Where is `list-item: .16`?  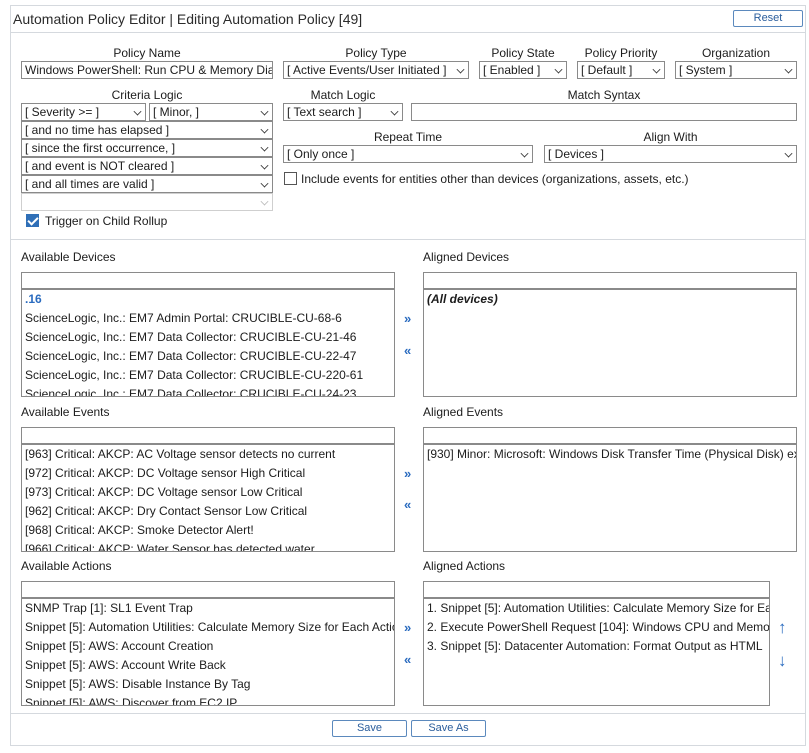 list-item: .16 is located at coordinates (208, 299).